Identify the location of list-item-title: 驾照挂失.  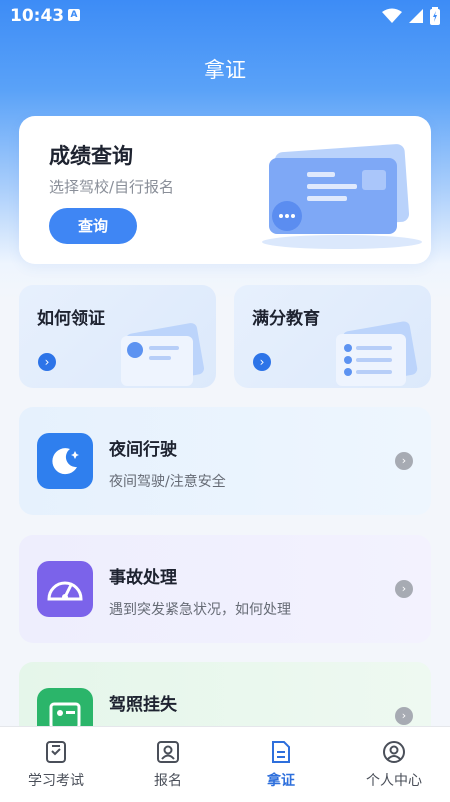
(143, 705).